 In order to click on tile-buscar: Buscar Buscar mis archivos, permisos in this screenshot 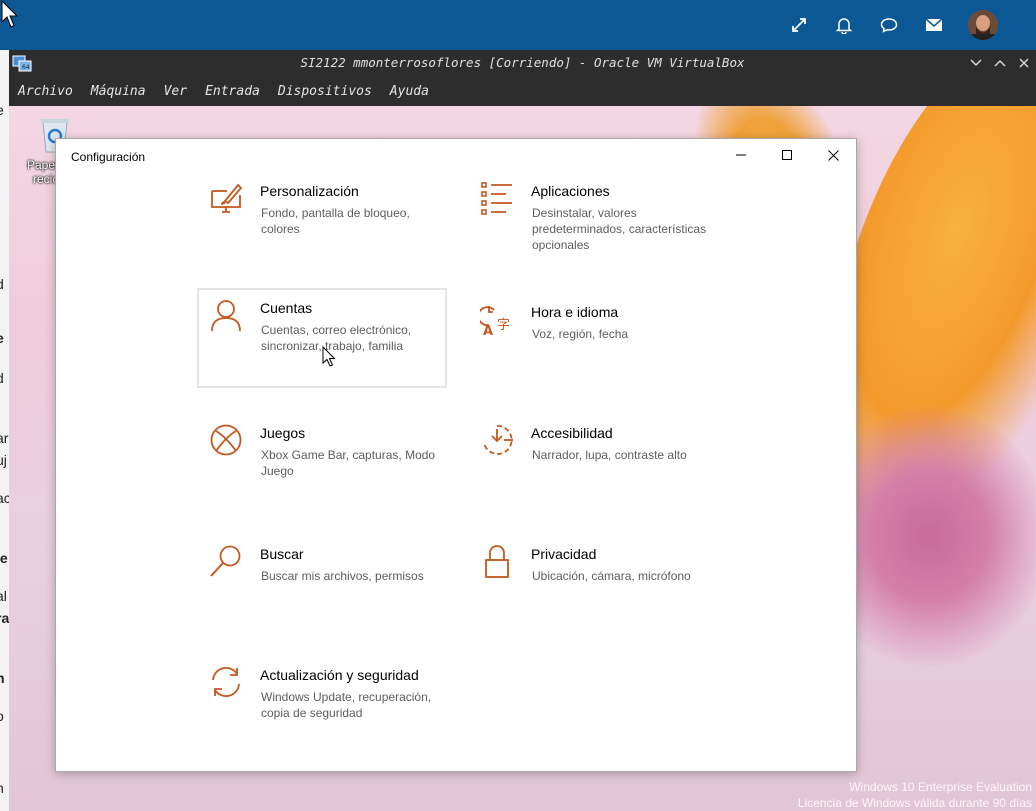, I will do `click(322, 584)`.